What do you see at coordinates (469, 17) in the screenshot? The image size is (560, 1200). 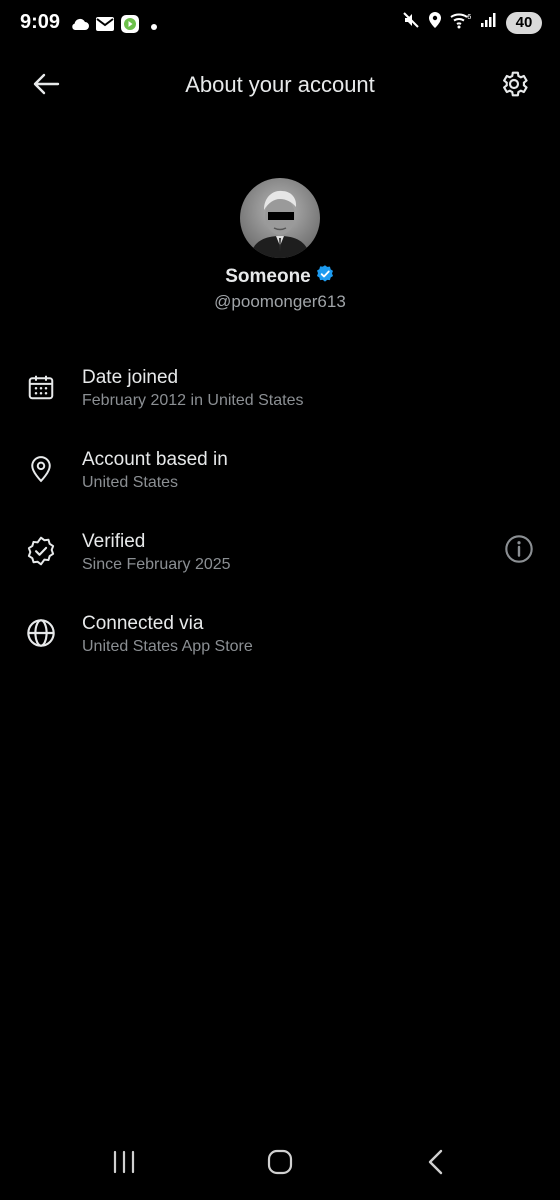 I see `svg-text: 6` at bounding box center [469, 17].